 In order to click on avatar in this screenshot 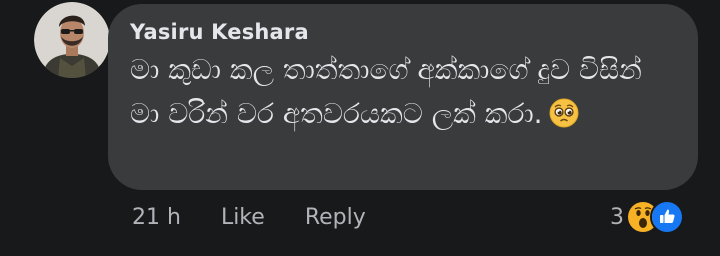, I will do `click(72, 40)`.